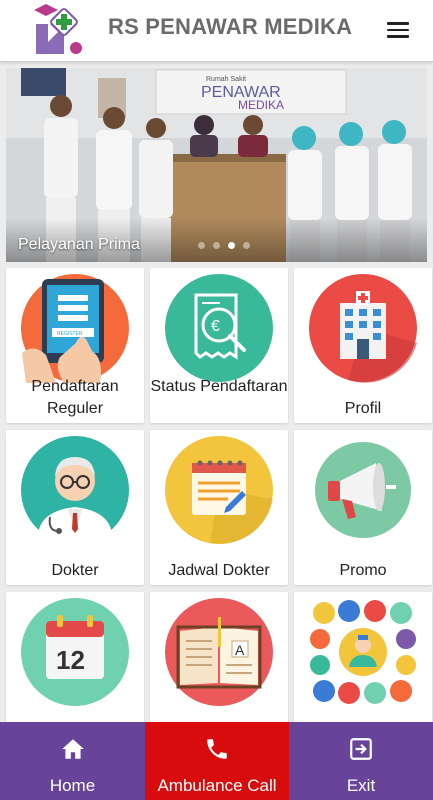 Image resolution: width=433 pixels, height=800 pixels. What do you see at coordinates (231, 245) in the screenshot?
I see `slider-dot-active` at bounding box center [231, 245].